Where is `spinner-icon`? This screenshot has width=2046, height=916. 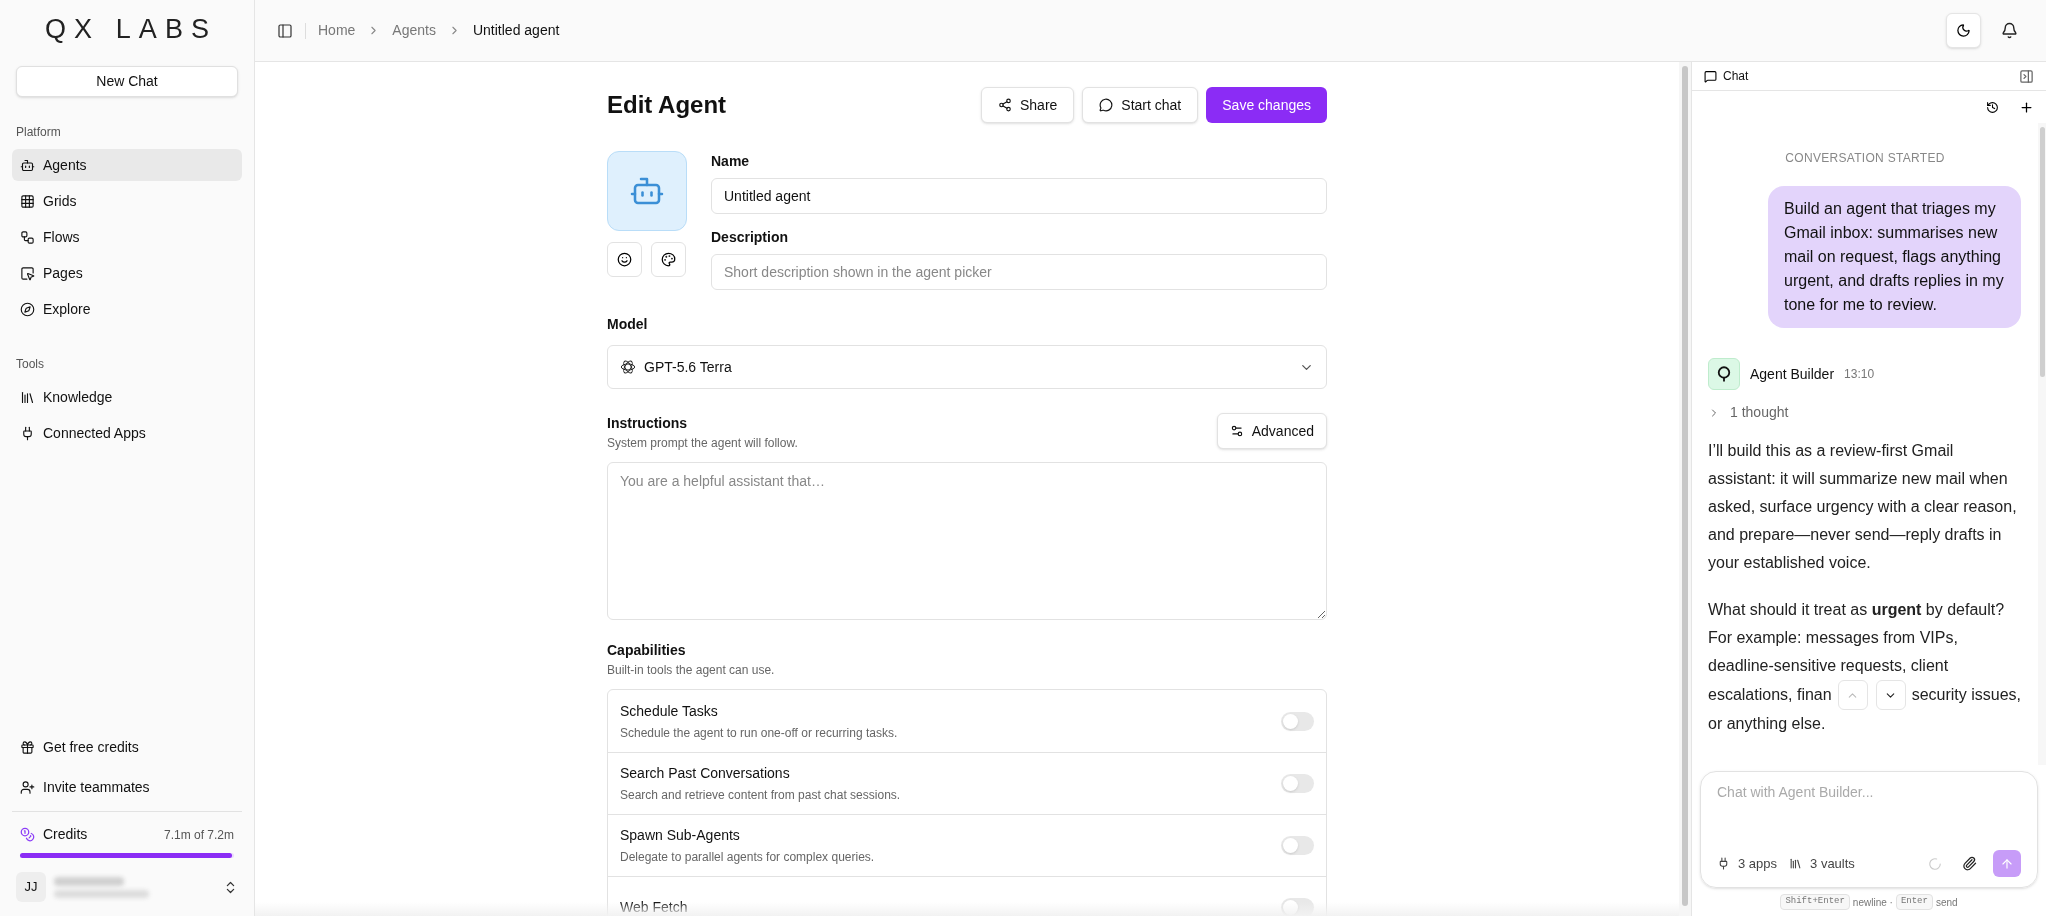
spinner-icon is located at coordinates (1935, 863).